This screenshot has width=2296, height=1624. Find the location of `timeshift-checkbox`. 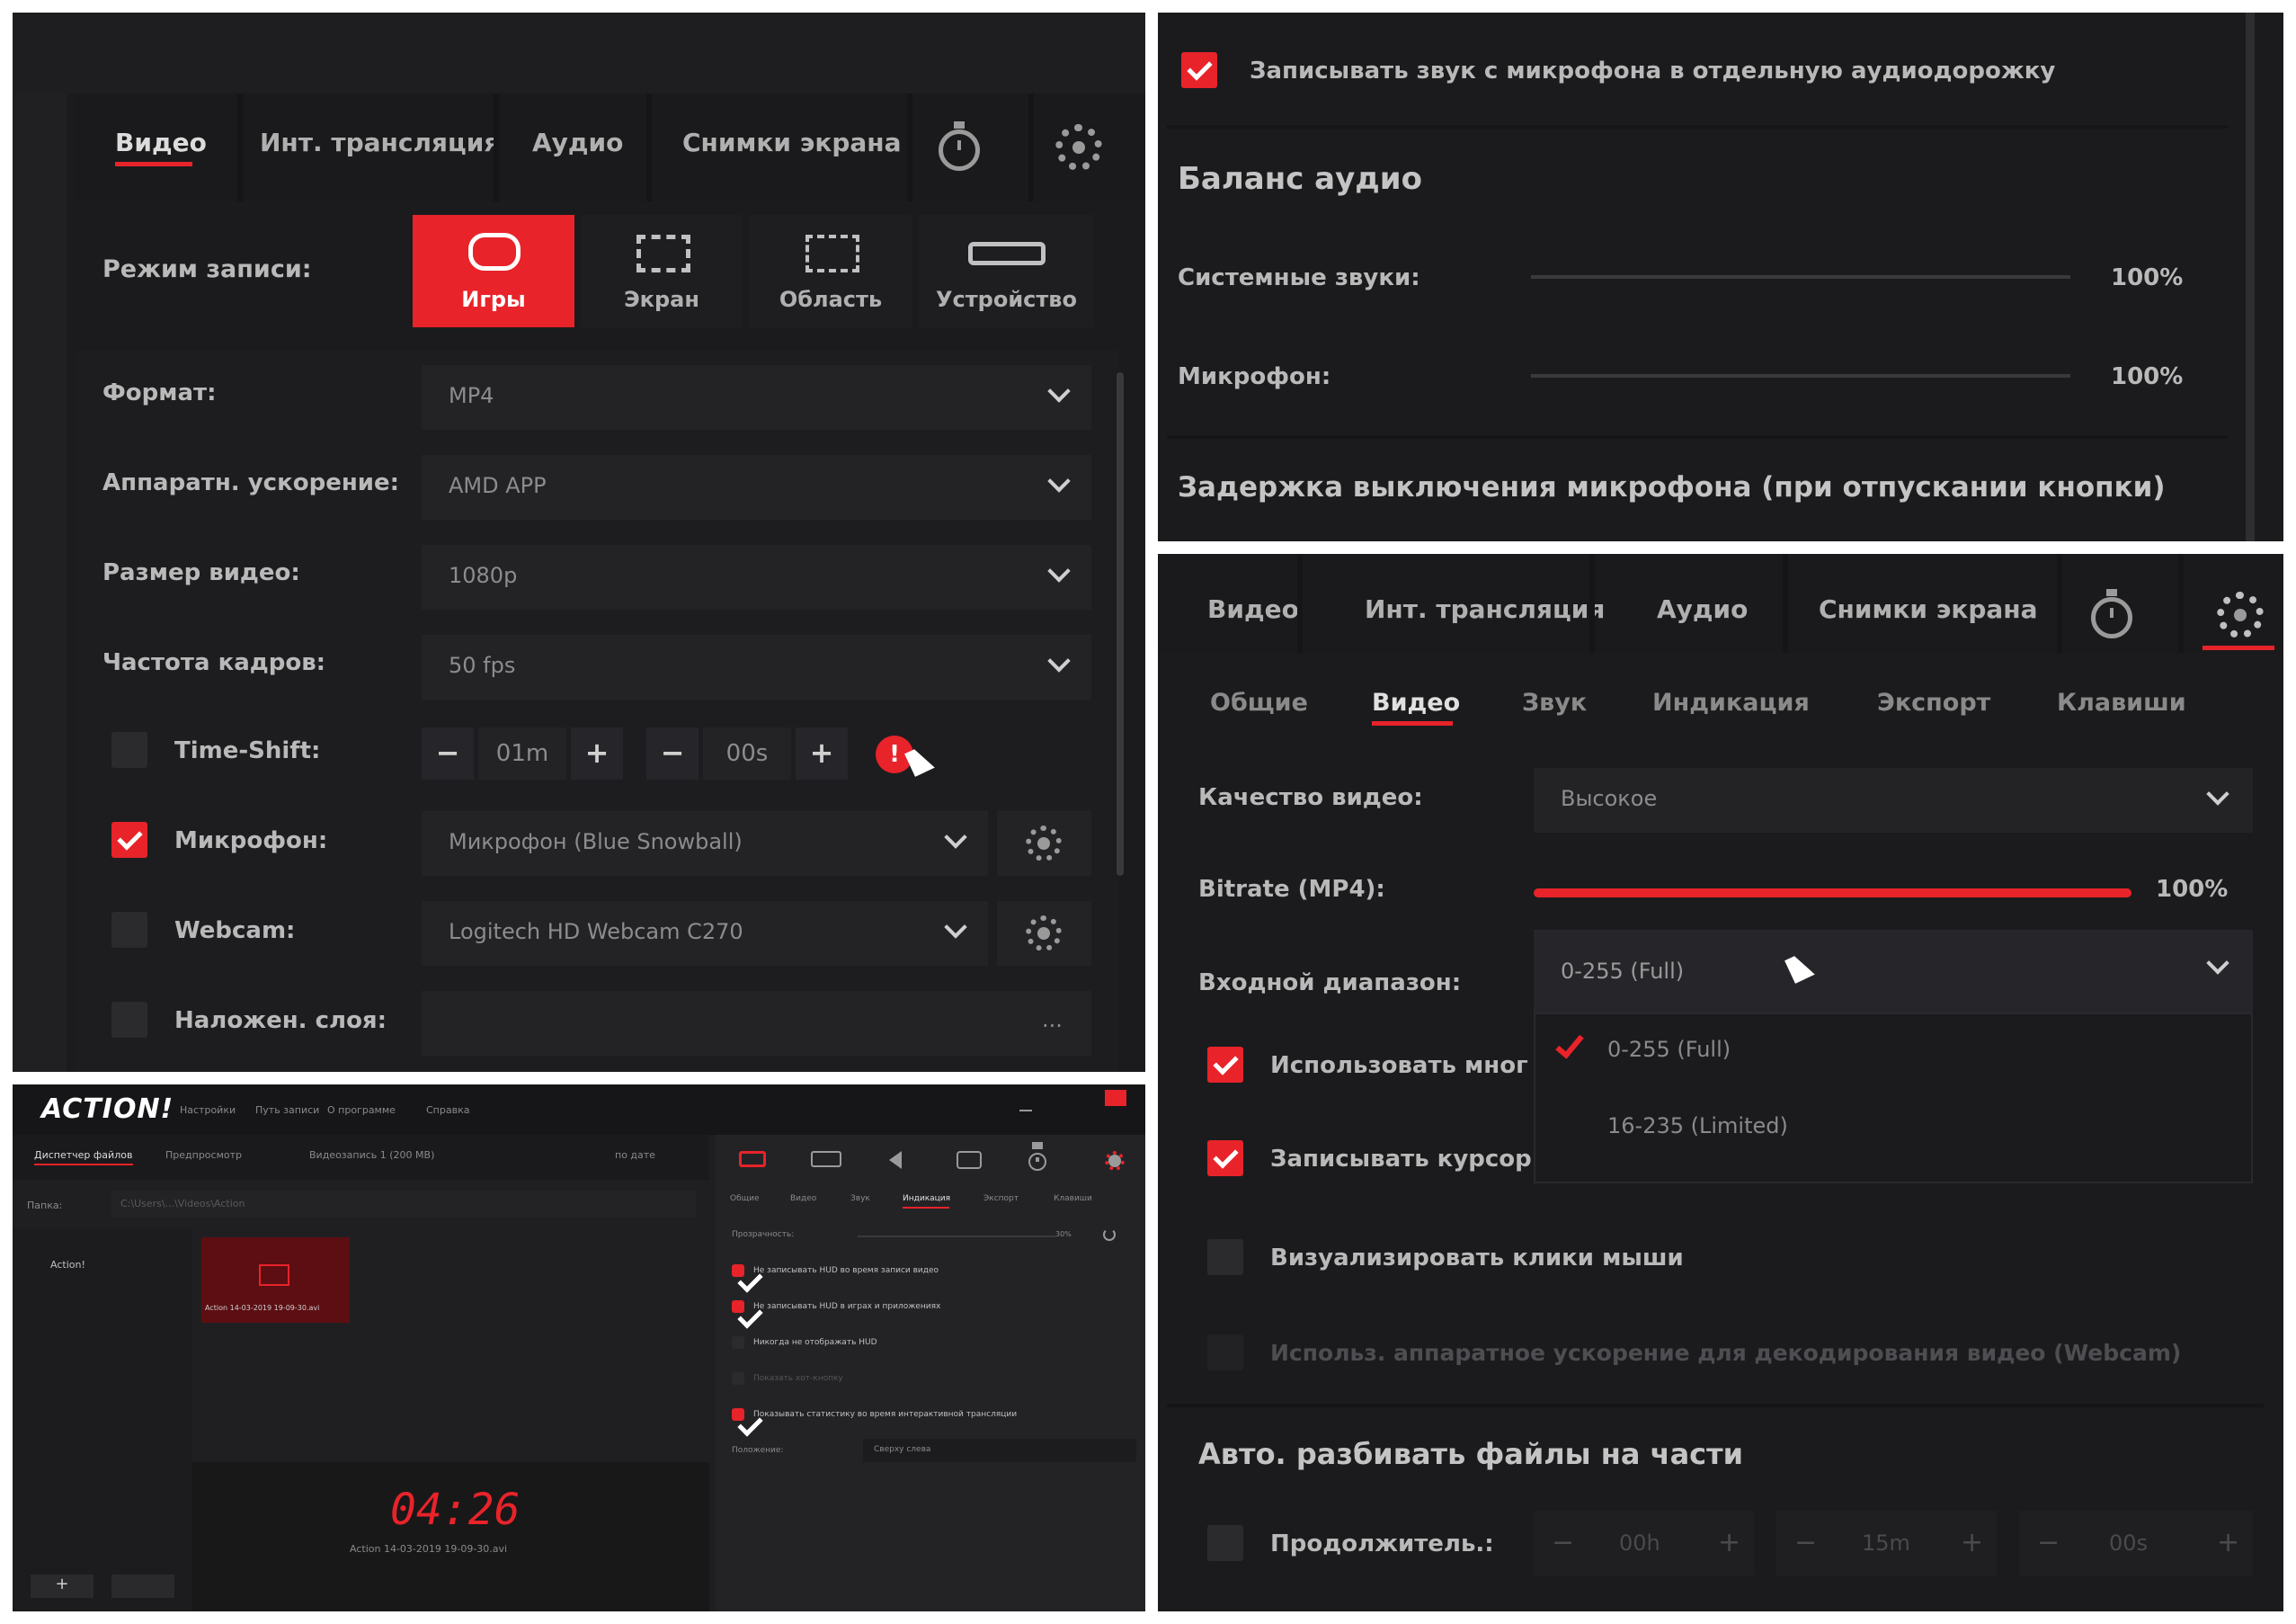

timeshift-checkbox is located at coordinates (129, 750).